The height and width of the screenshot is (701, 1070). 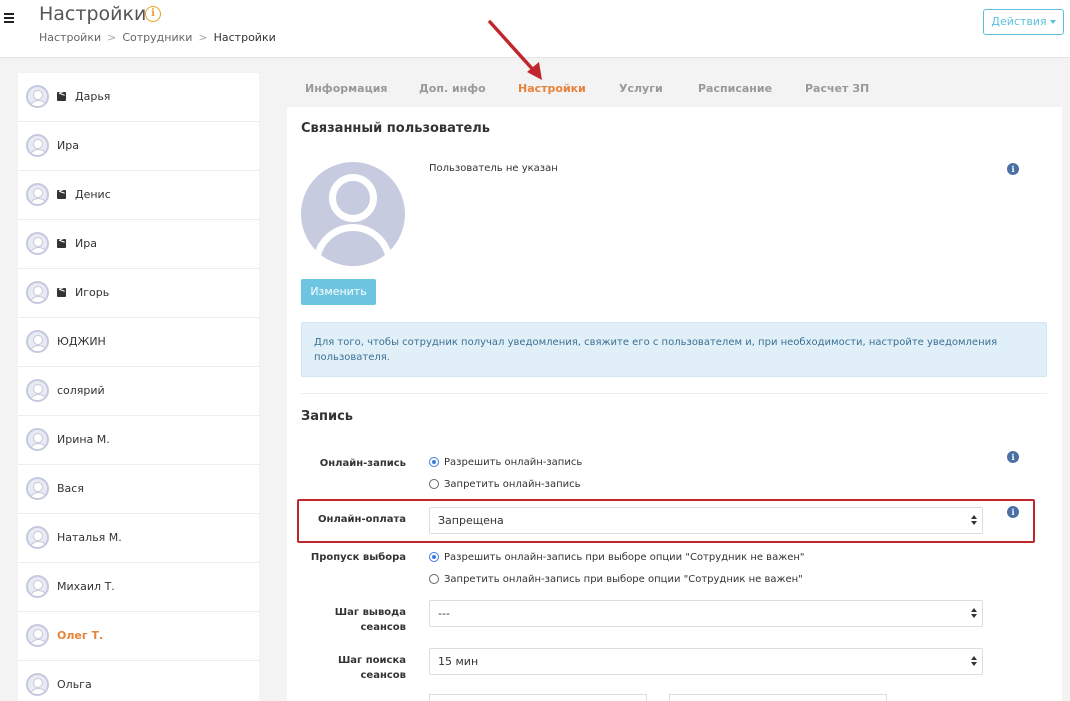 What do you see at coordinates (837, 88) in the screenshot?
I see `tab-salary: Расчет ЗП` at bounding box center [837, 88].